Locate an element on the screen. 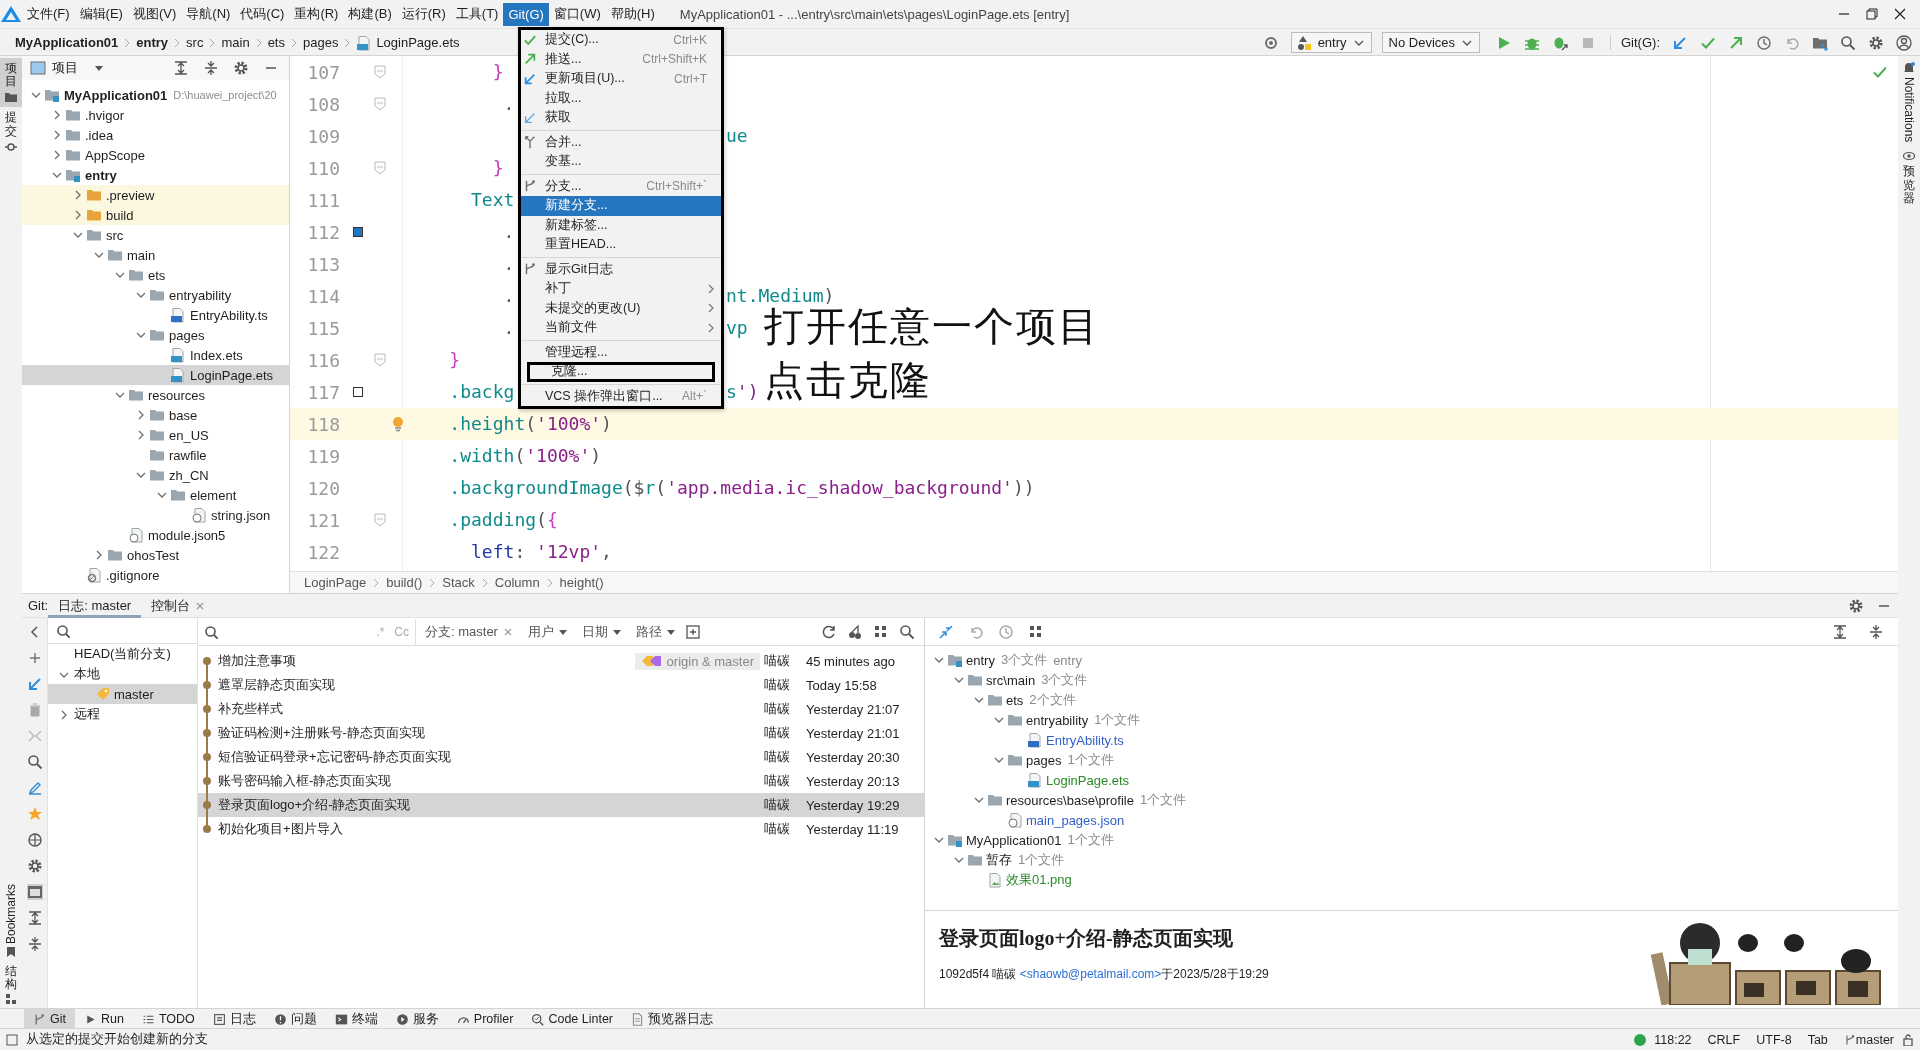  restore-icon is located at coordinates (1872, 14).